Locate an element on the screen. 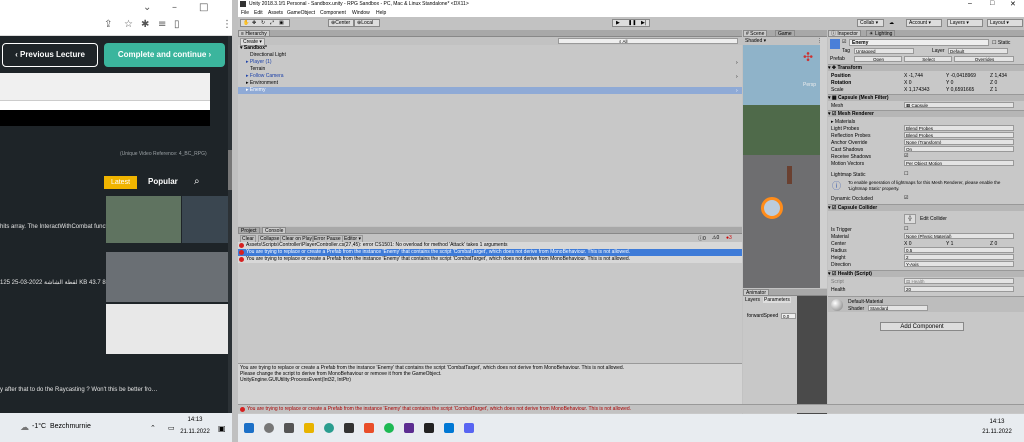  parameter-name: forwardSpeed is located at coordinates (762, 316).